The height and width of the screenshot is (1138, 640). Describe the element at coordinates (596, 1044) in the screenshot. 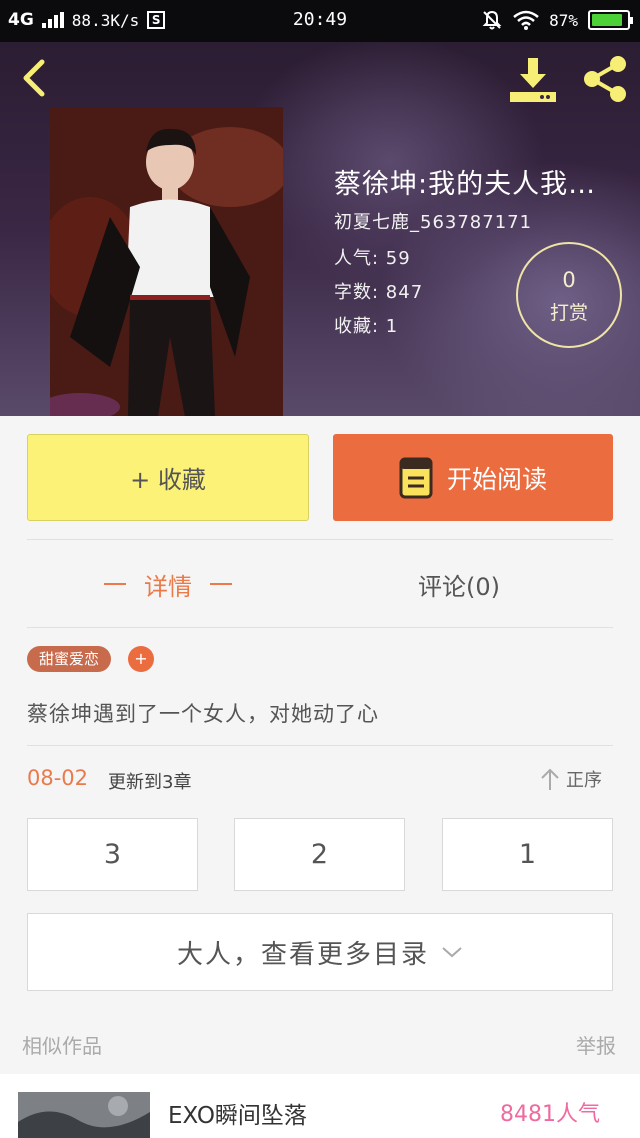

I see `report-link: 举报` at that location.